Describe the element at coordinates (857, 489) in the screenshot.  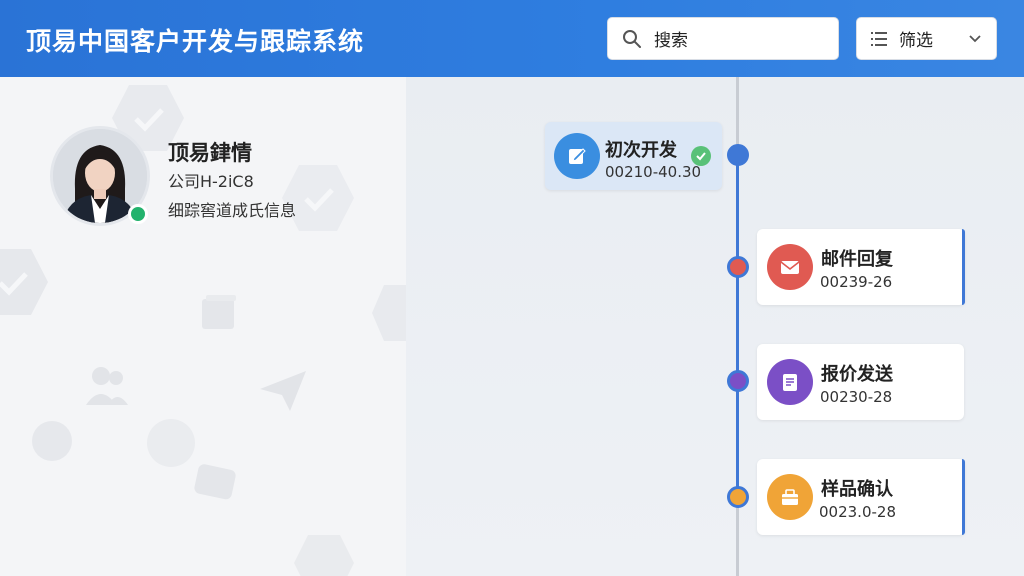
I see `event-title: 样品确认` at that location.